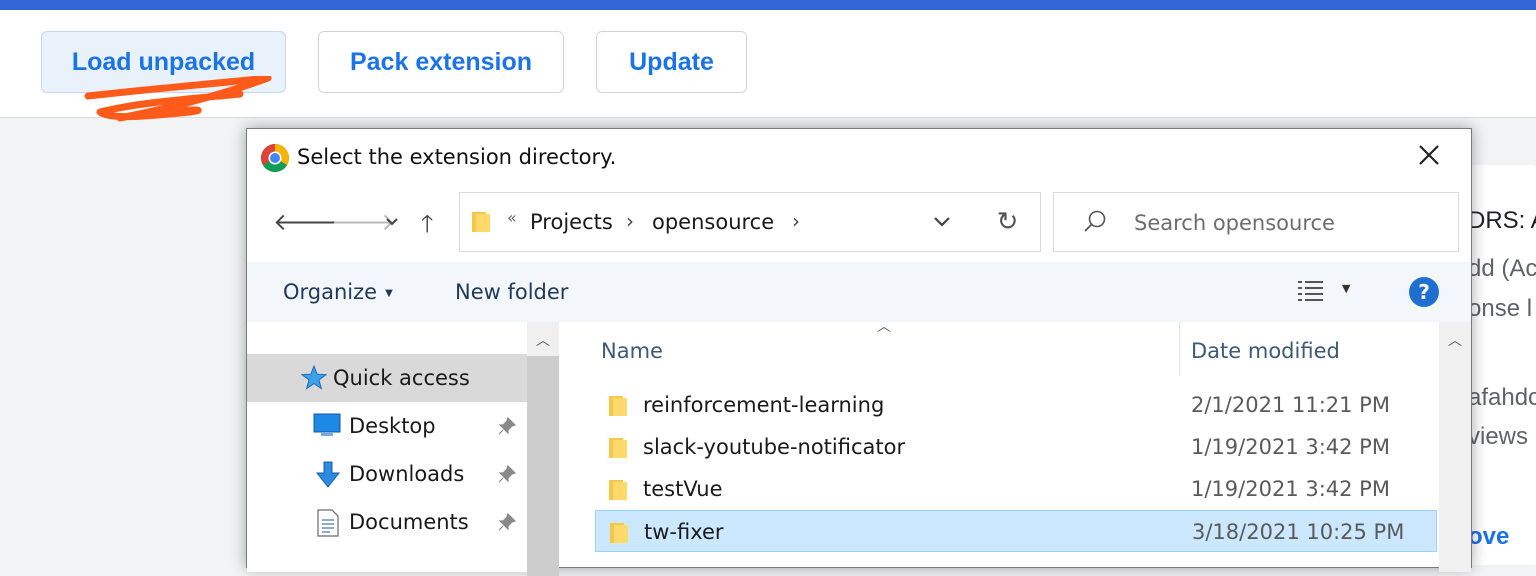 This screenshot has width=1536, height=576. I want to click on nav-item-label: Documents, so click(409, 522).